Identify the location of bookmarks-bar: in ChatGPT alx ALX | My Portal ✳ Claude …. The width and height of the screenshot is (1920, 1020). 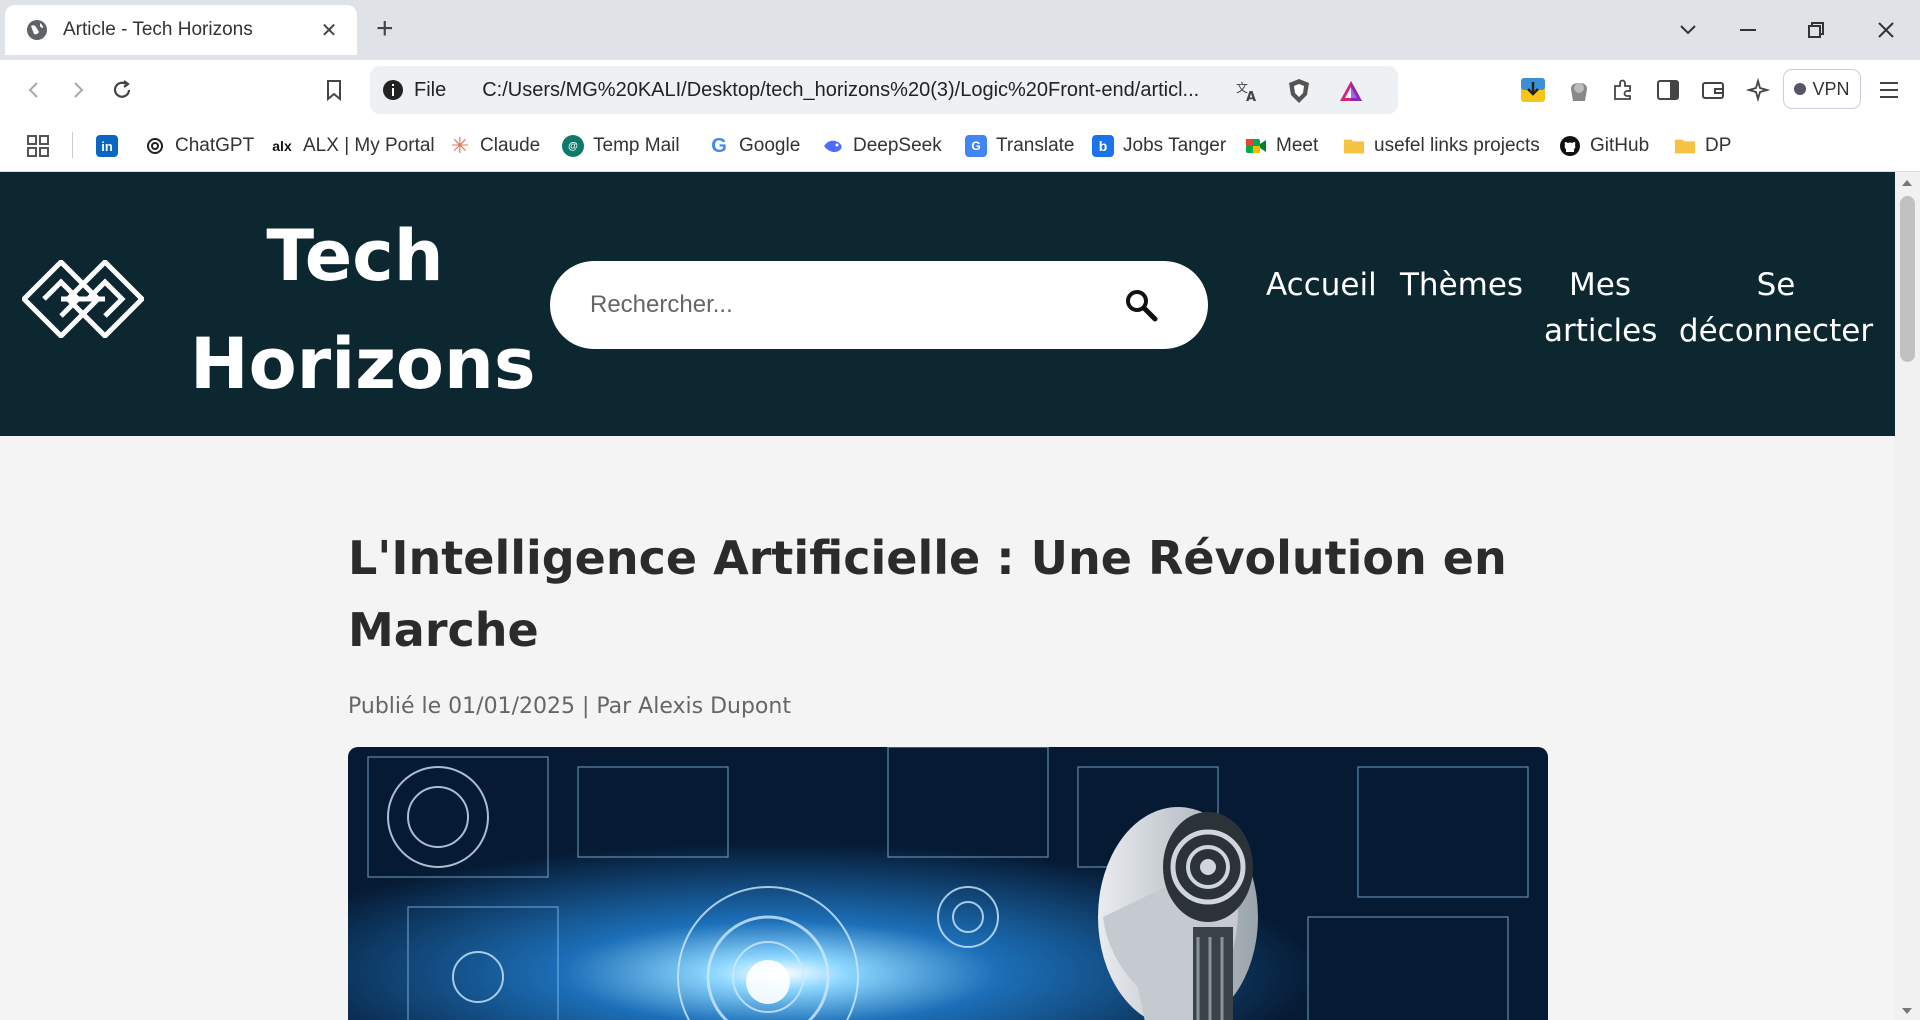
(960, 146).